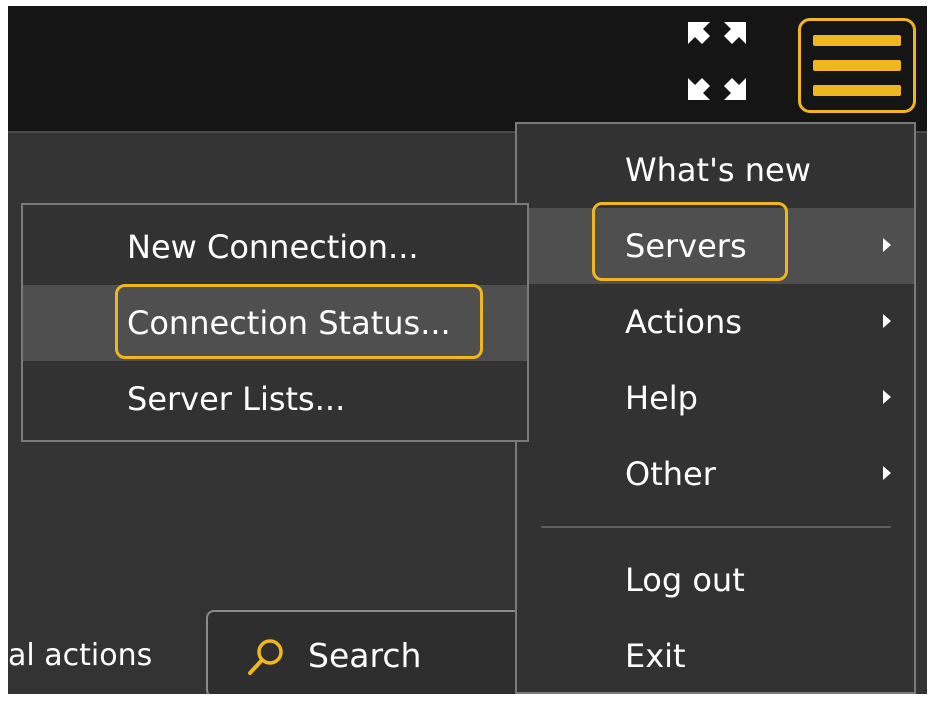 This screenshot has width=929, height=702. Describe the element at coordinates (685, 580) in the screenshot. I see `menu-item-label: Log out` at that location.